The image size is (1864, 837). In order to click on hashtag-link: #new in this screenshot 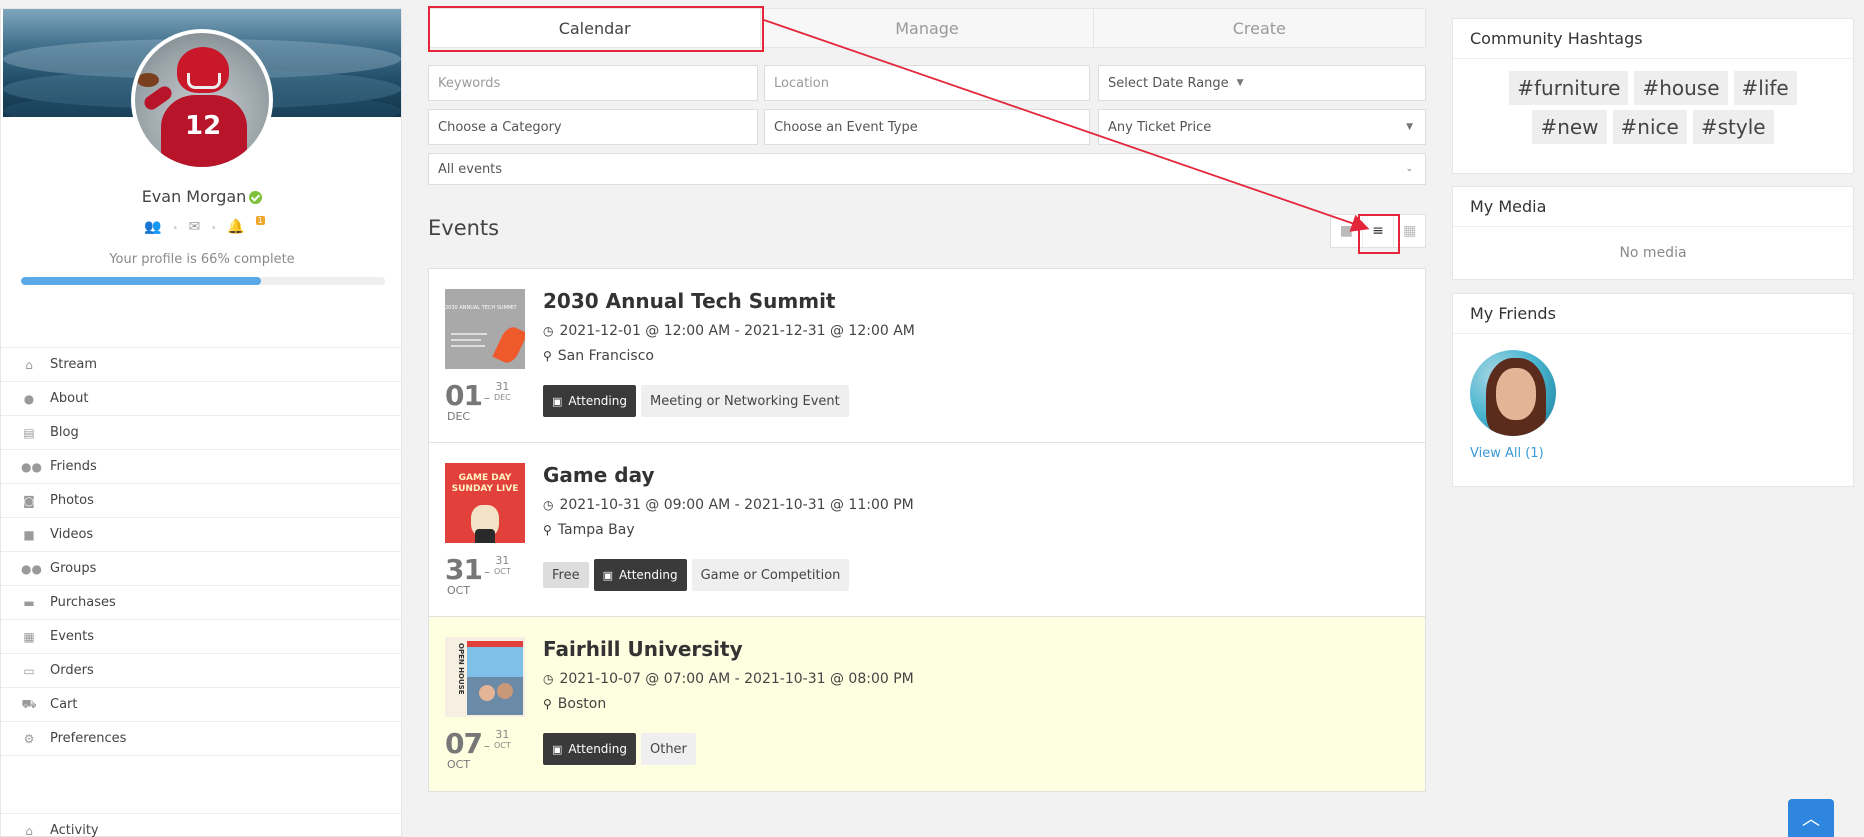, I will do `click(1569, 127)`.